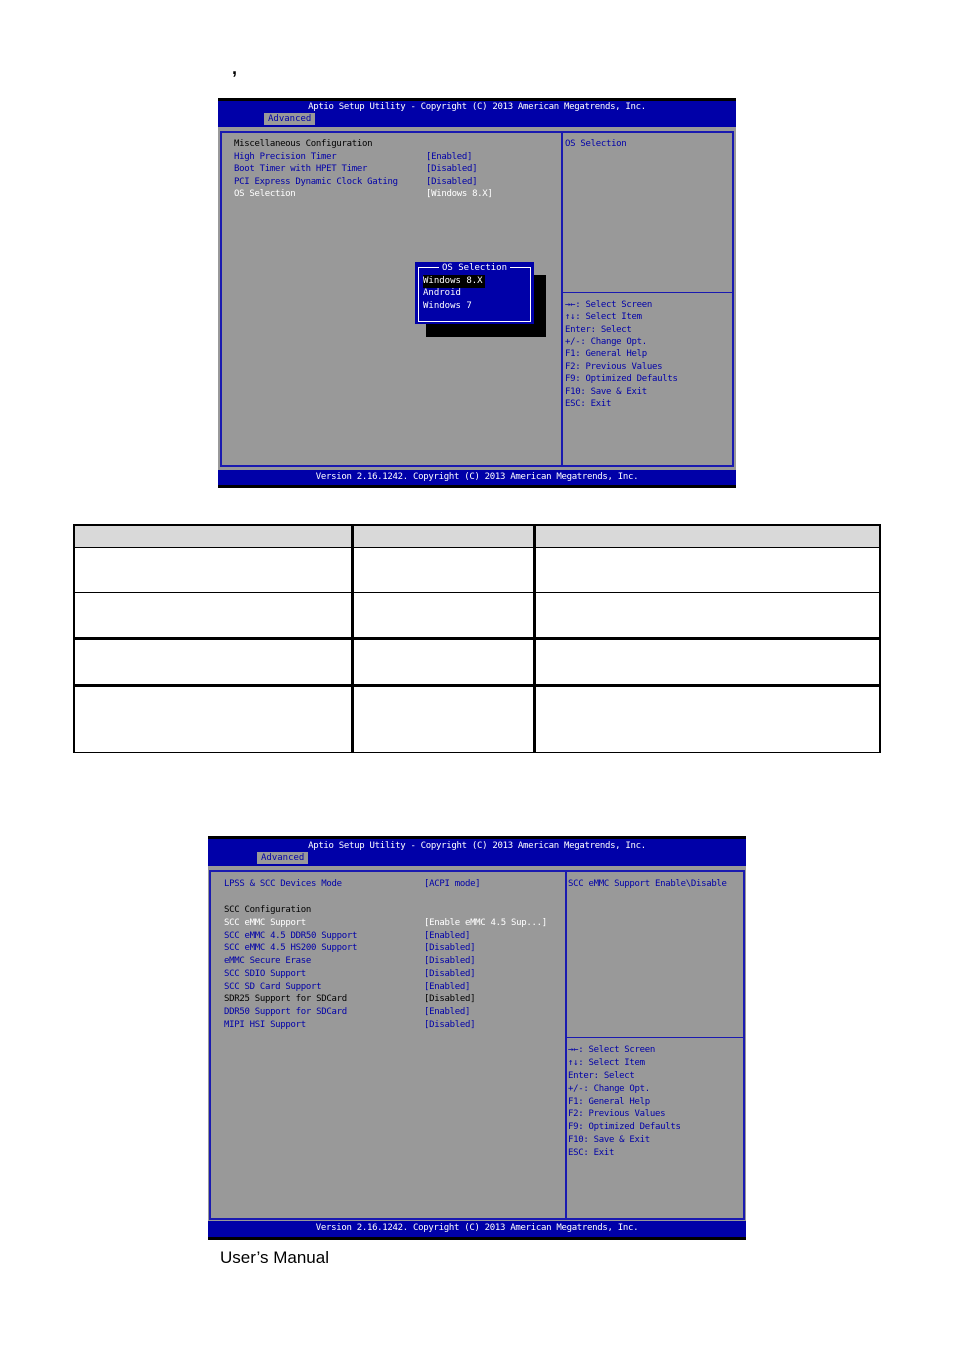 The image size is (954, 1350). Describe the element at coordinates (454, 281) in the screenshot. I see `popup-option-windows-8x: Windows 8.X` at that location.